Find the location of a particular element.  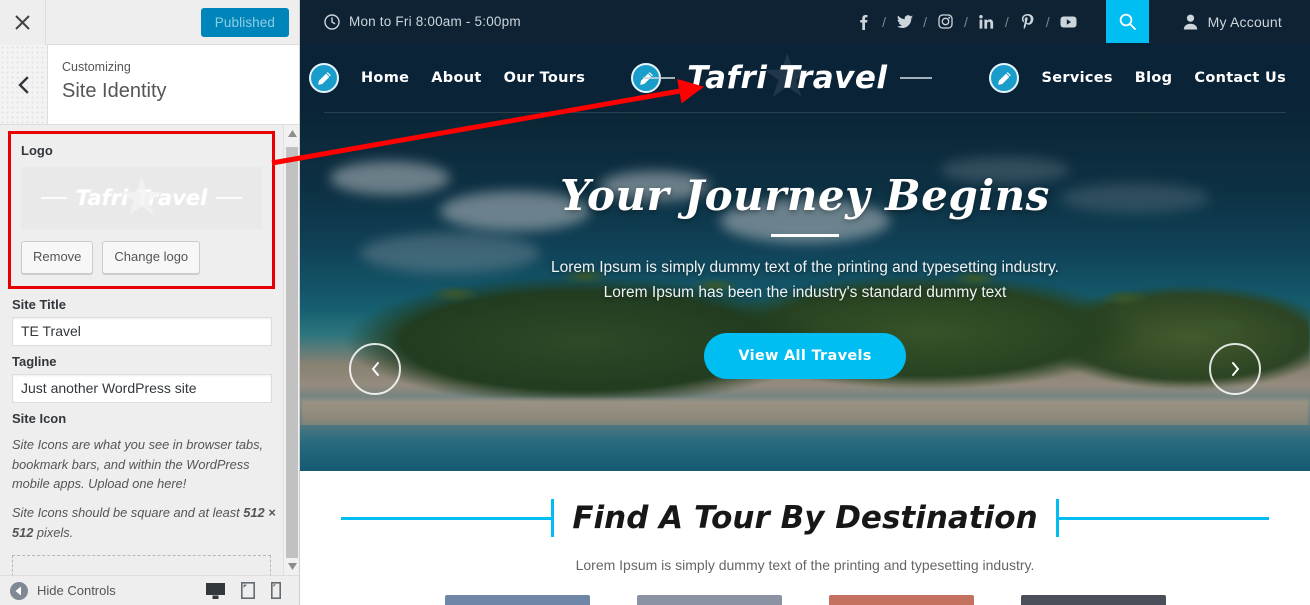

nav-right-group: Services Blog Contact Us is located at coordinates (1149, 78).